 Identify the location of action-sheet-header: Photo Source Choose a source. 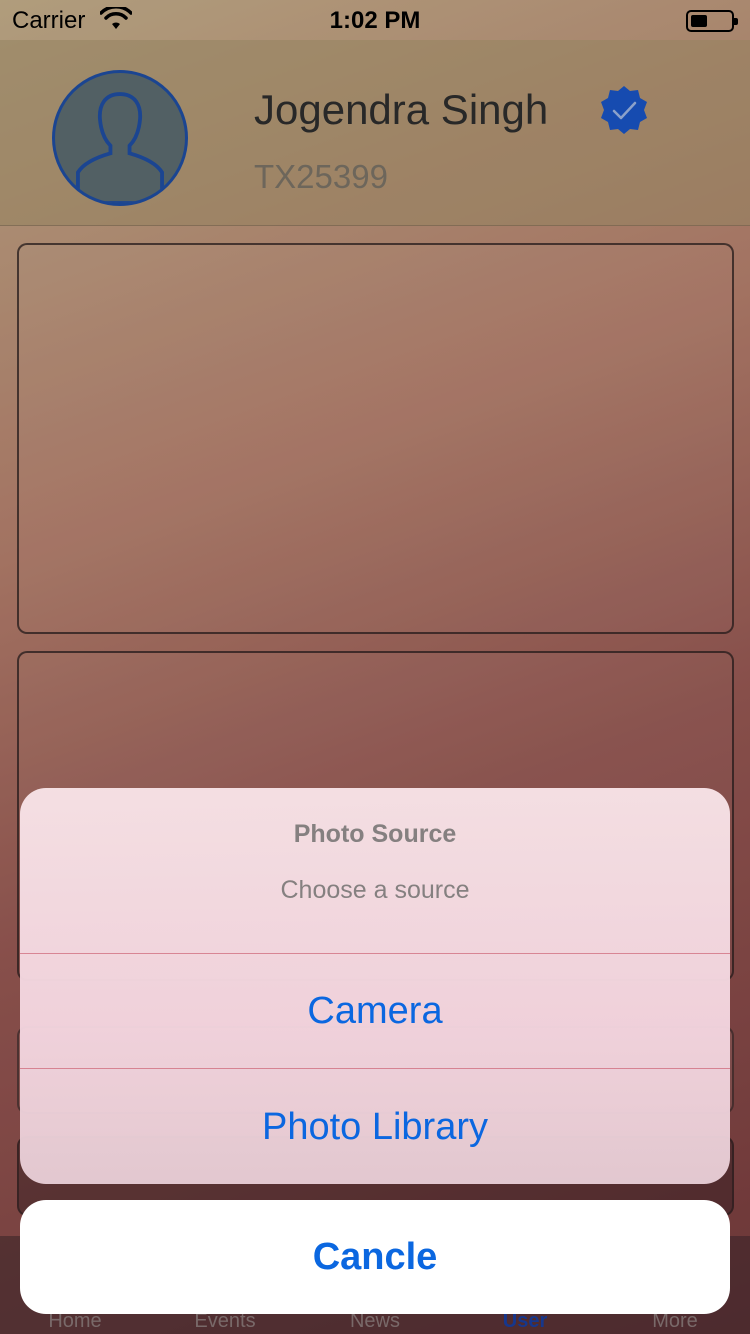
(375, 871).